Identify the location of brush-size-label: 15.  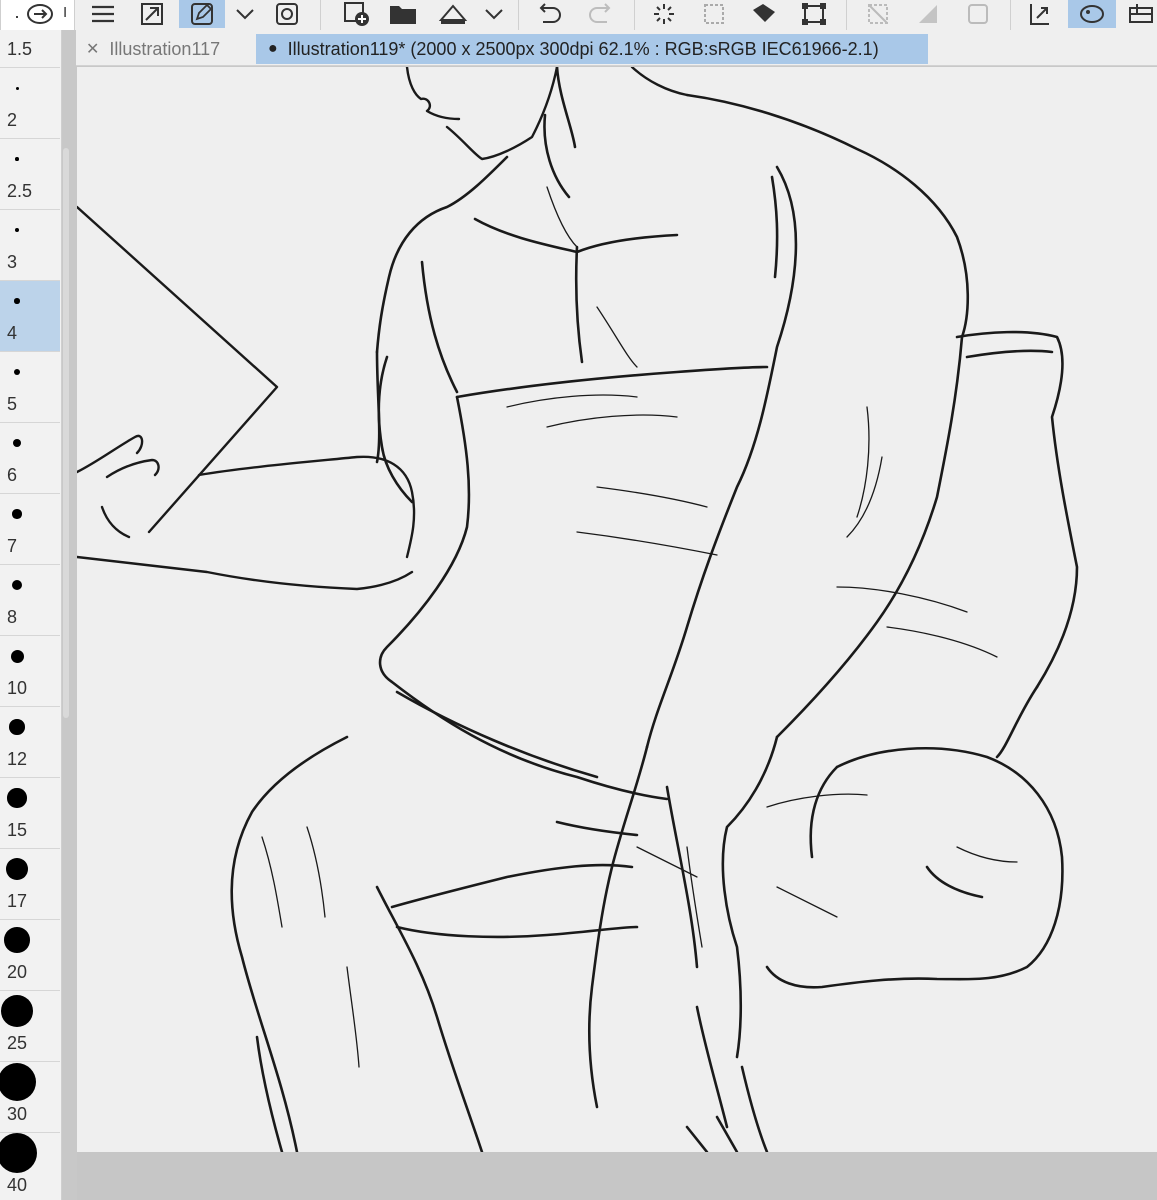
(17, 830).